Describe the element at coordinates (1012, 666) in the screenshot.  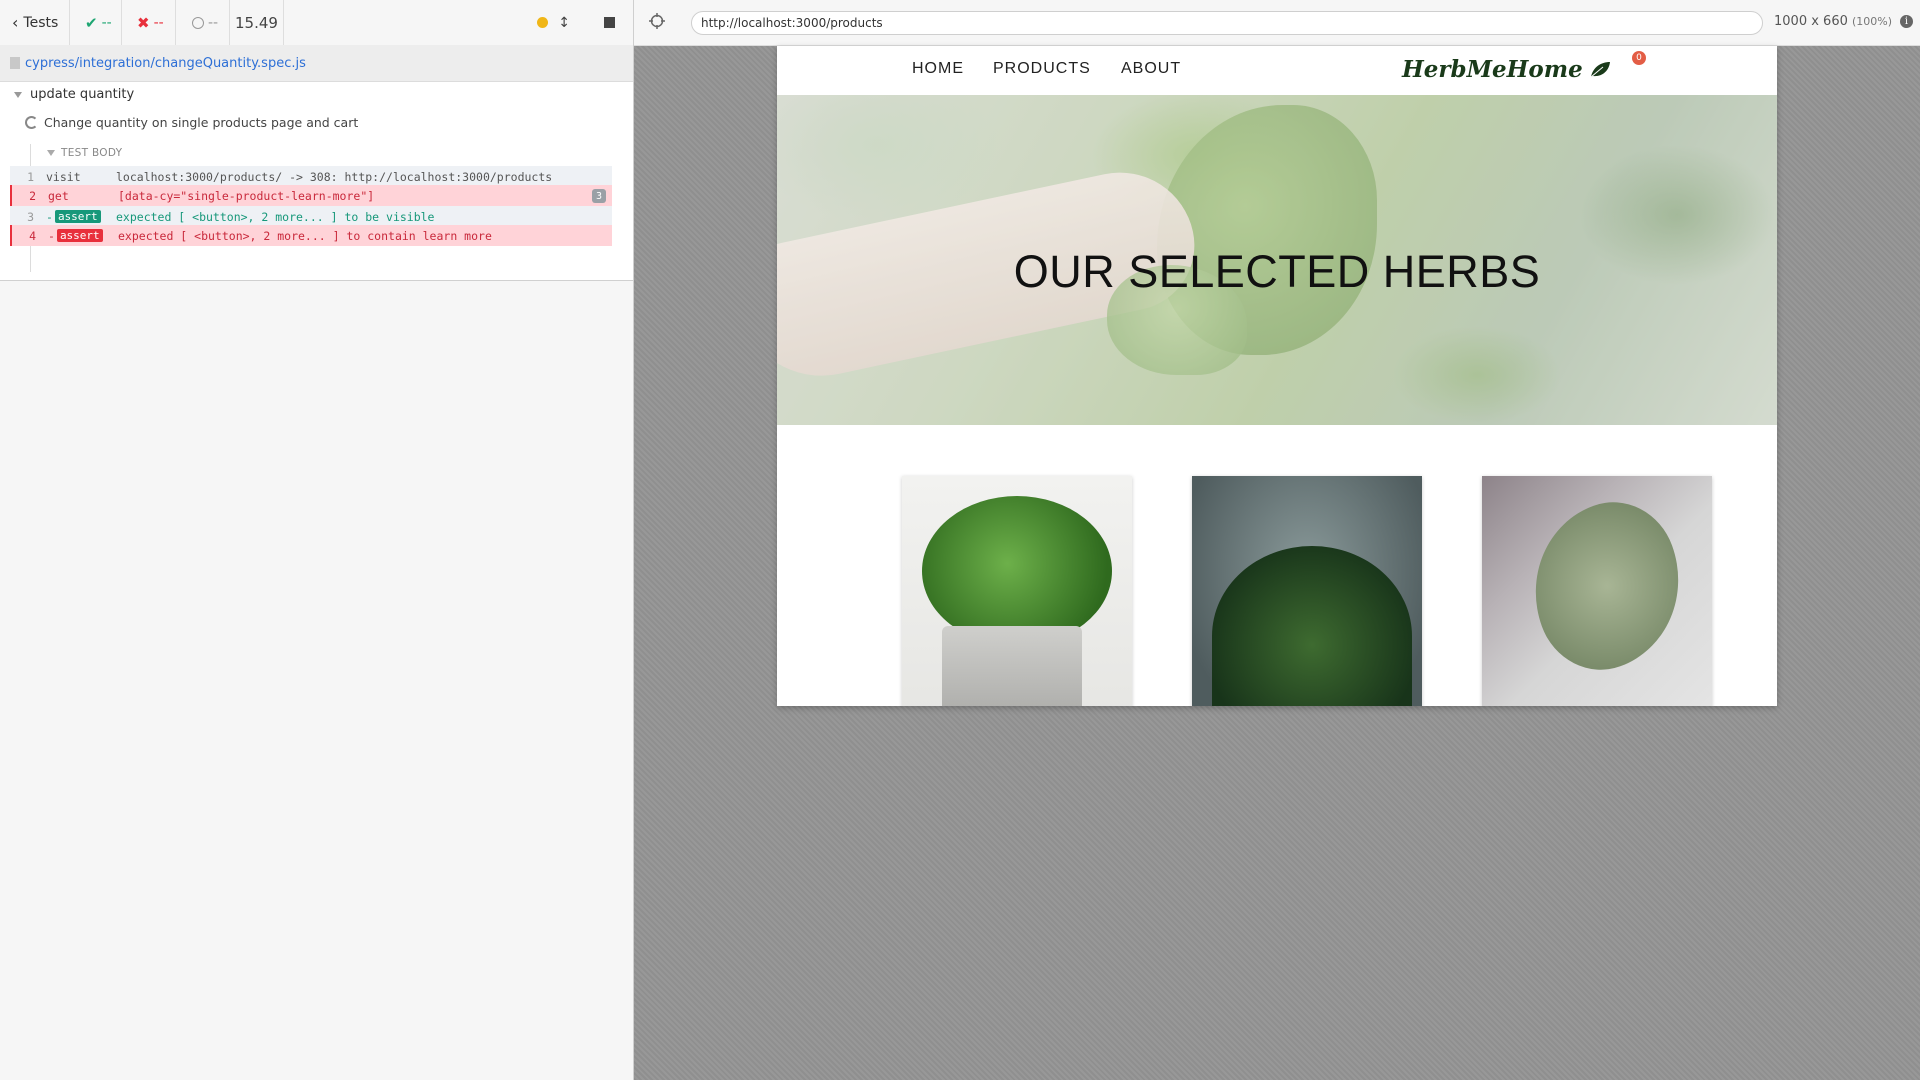
I see `pot-image` at that location.